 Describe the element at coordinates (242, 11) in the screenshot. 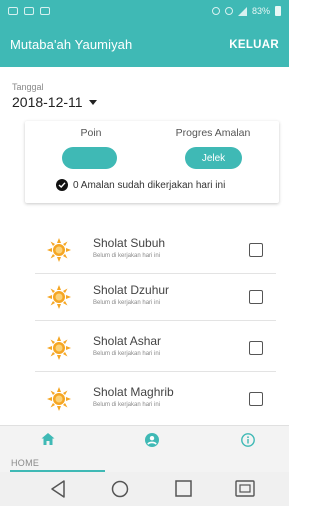

I see `signal-icon` at that location.